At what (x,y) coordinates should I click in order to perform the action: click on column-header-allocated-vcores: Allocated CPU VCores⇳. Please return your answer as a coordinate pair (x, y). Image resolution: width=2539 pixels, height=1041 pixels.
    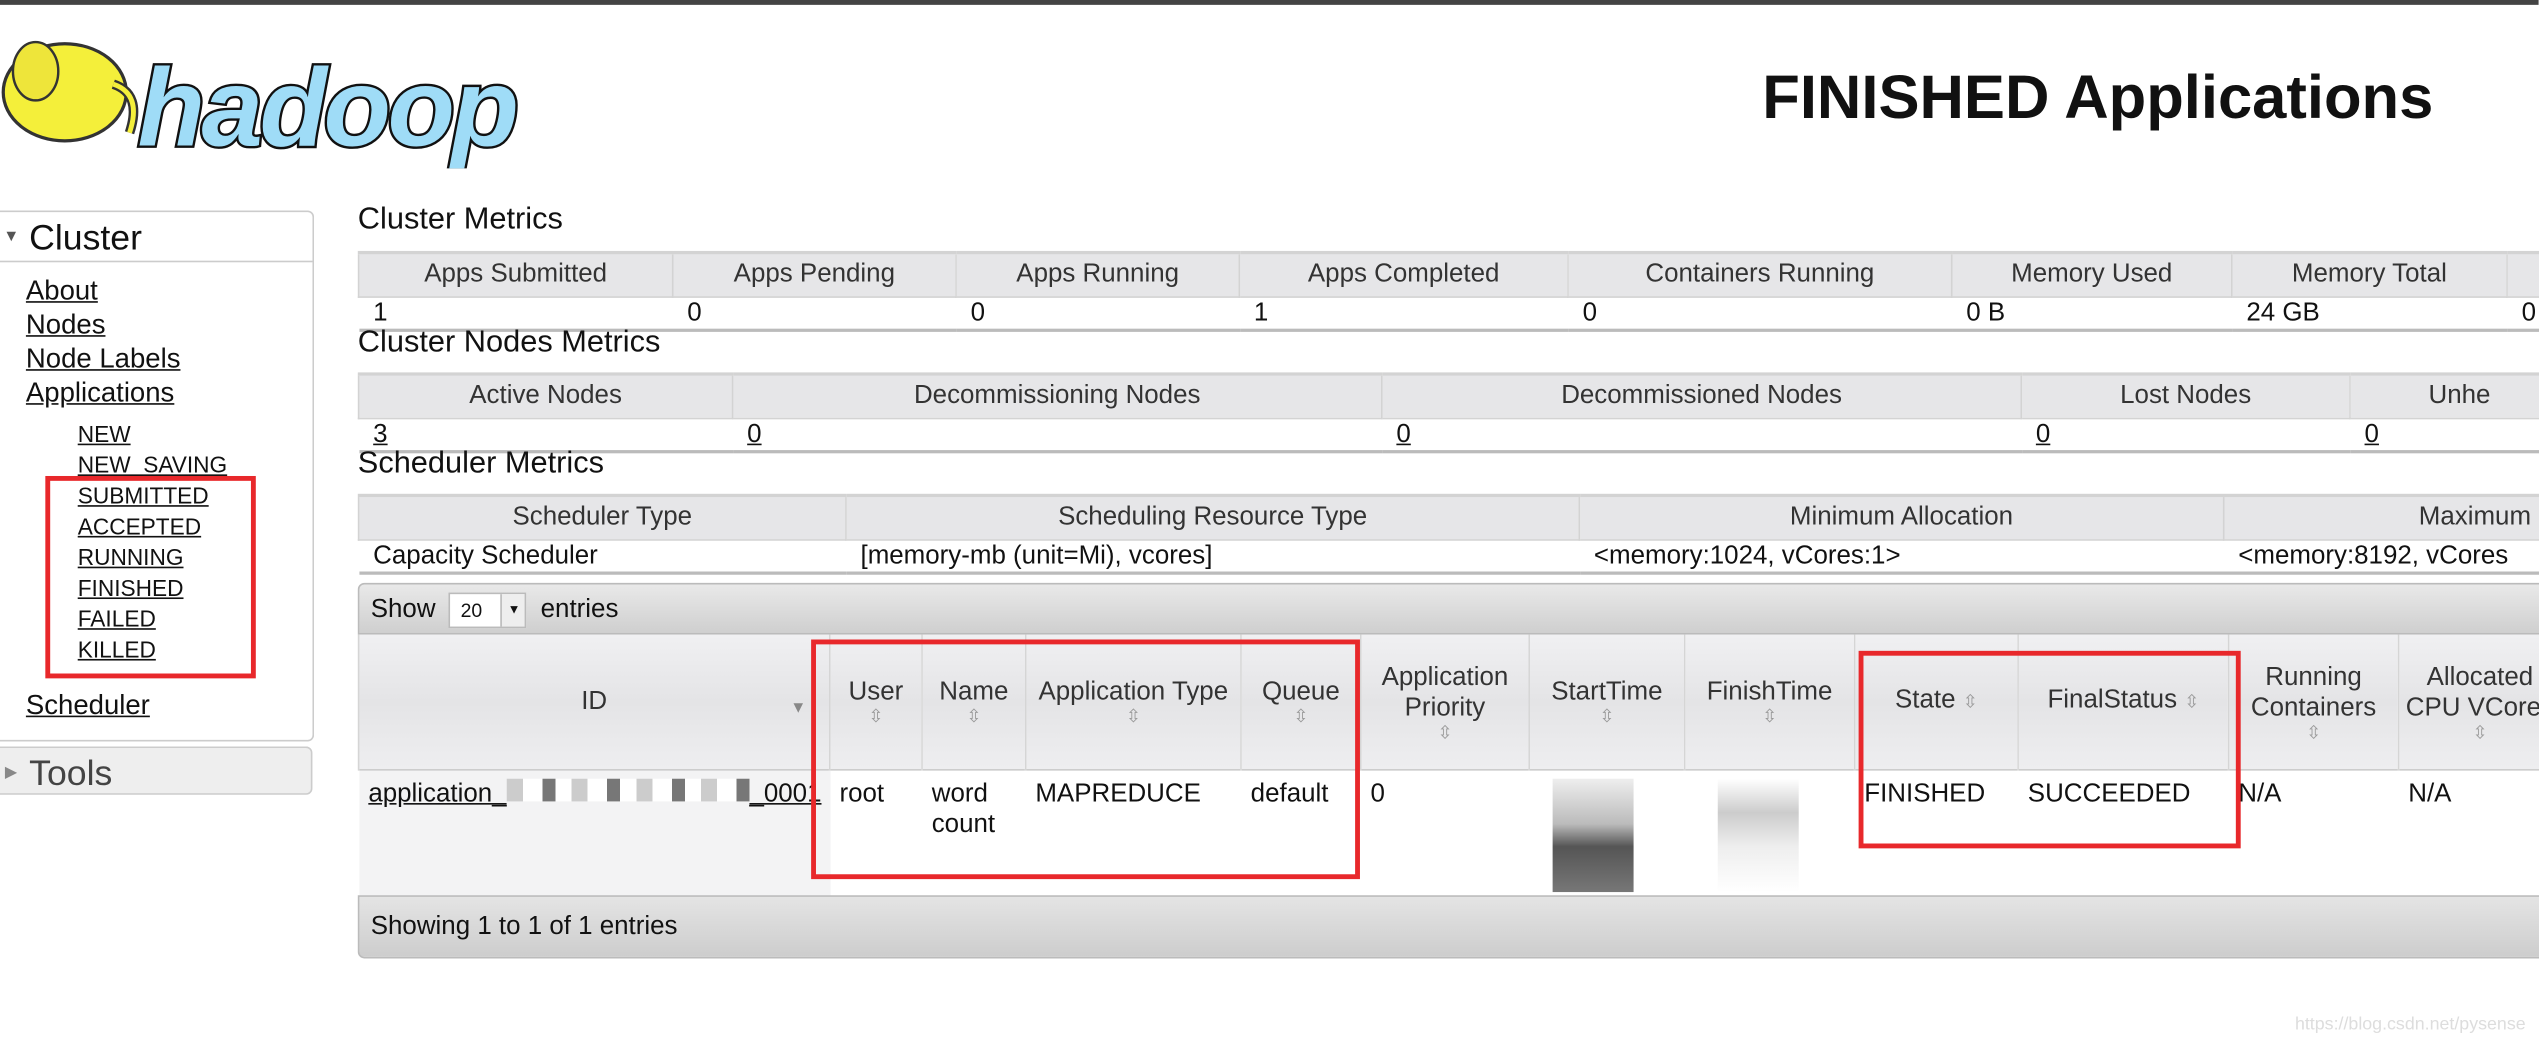
    Looking at the image, I should click on (2468, 702).